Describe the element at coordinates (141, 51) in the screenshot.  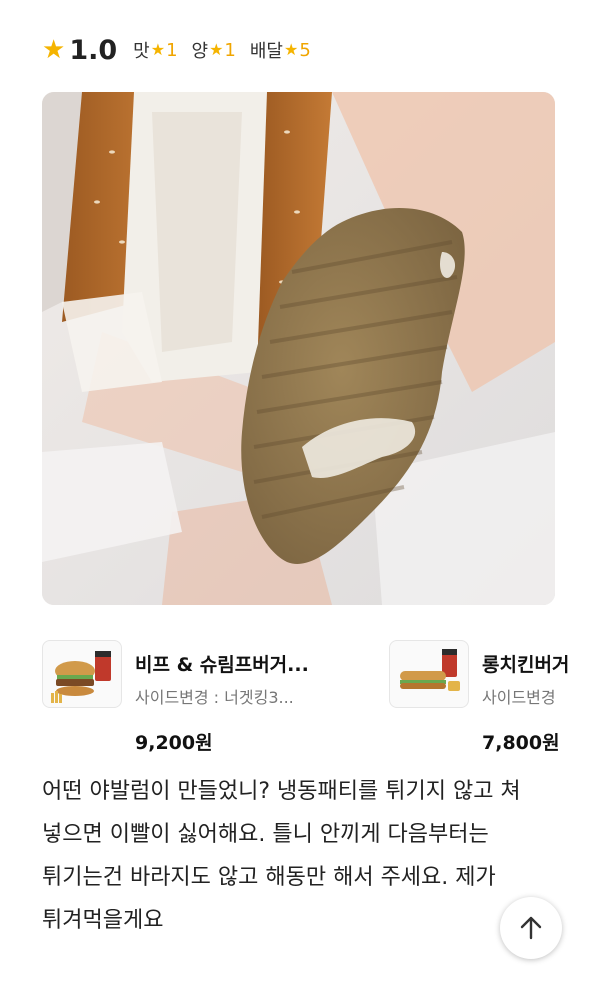
I see `rating-taste-label: 맛` at that location.